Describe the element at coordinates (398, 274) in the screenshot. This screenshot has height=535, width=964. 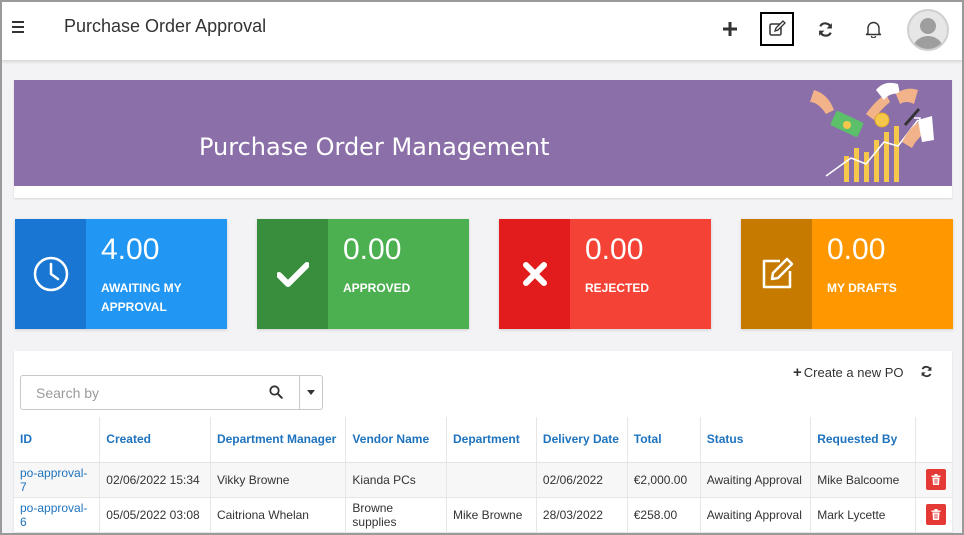
I see `stat-body: 0.00 APPROVED` at that location.